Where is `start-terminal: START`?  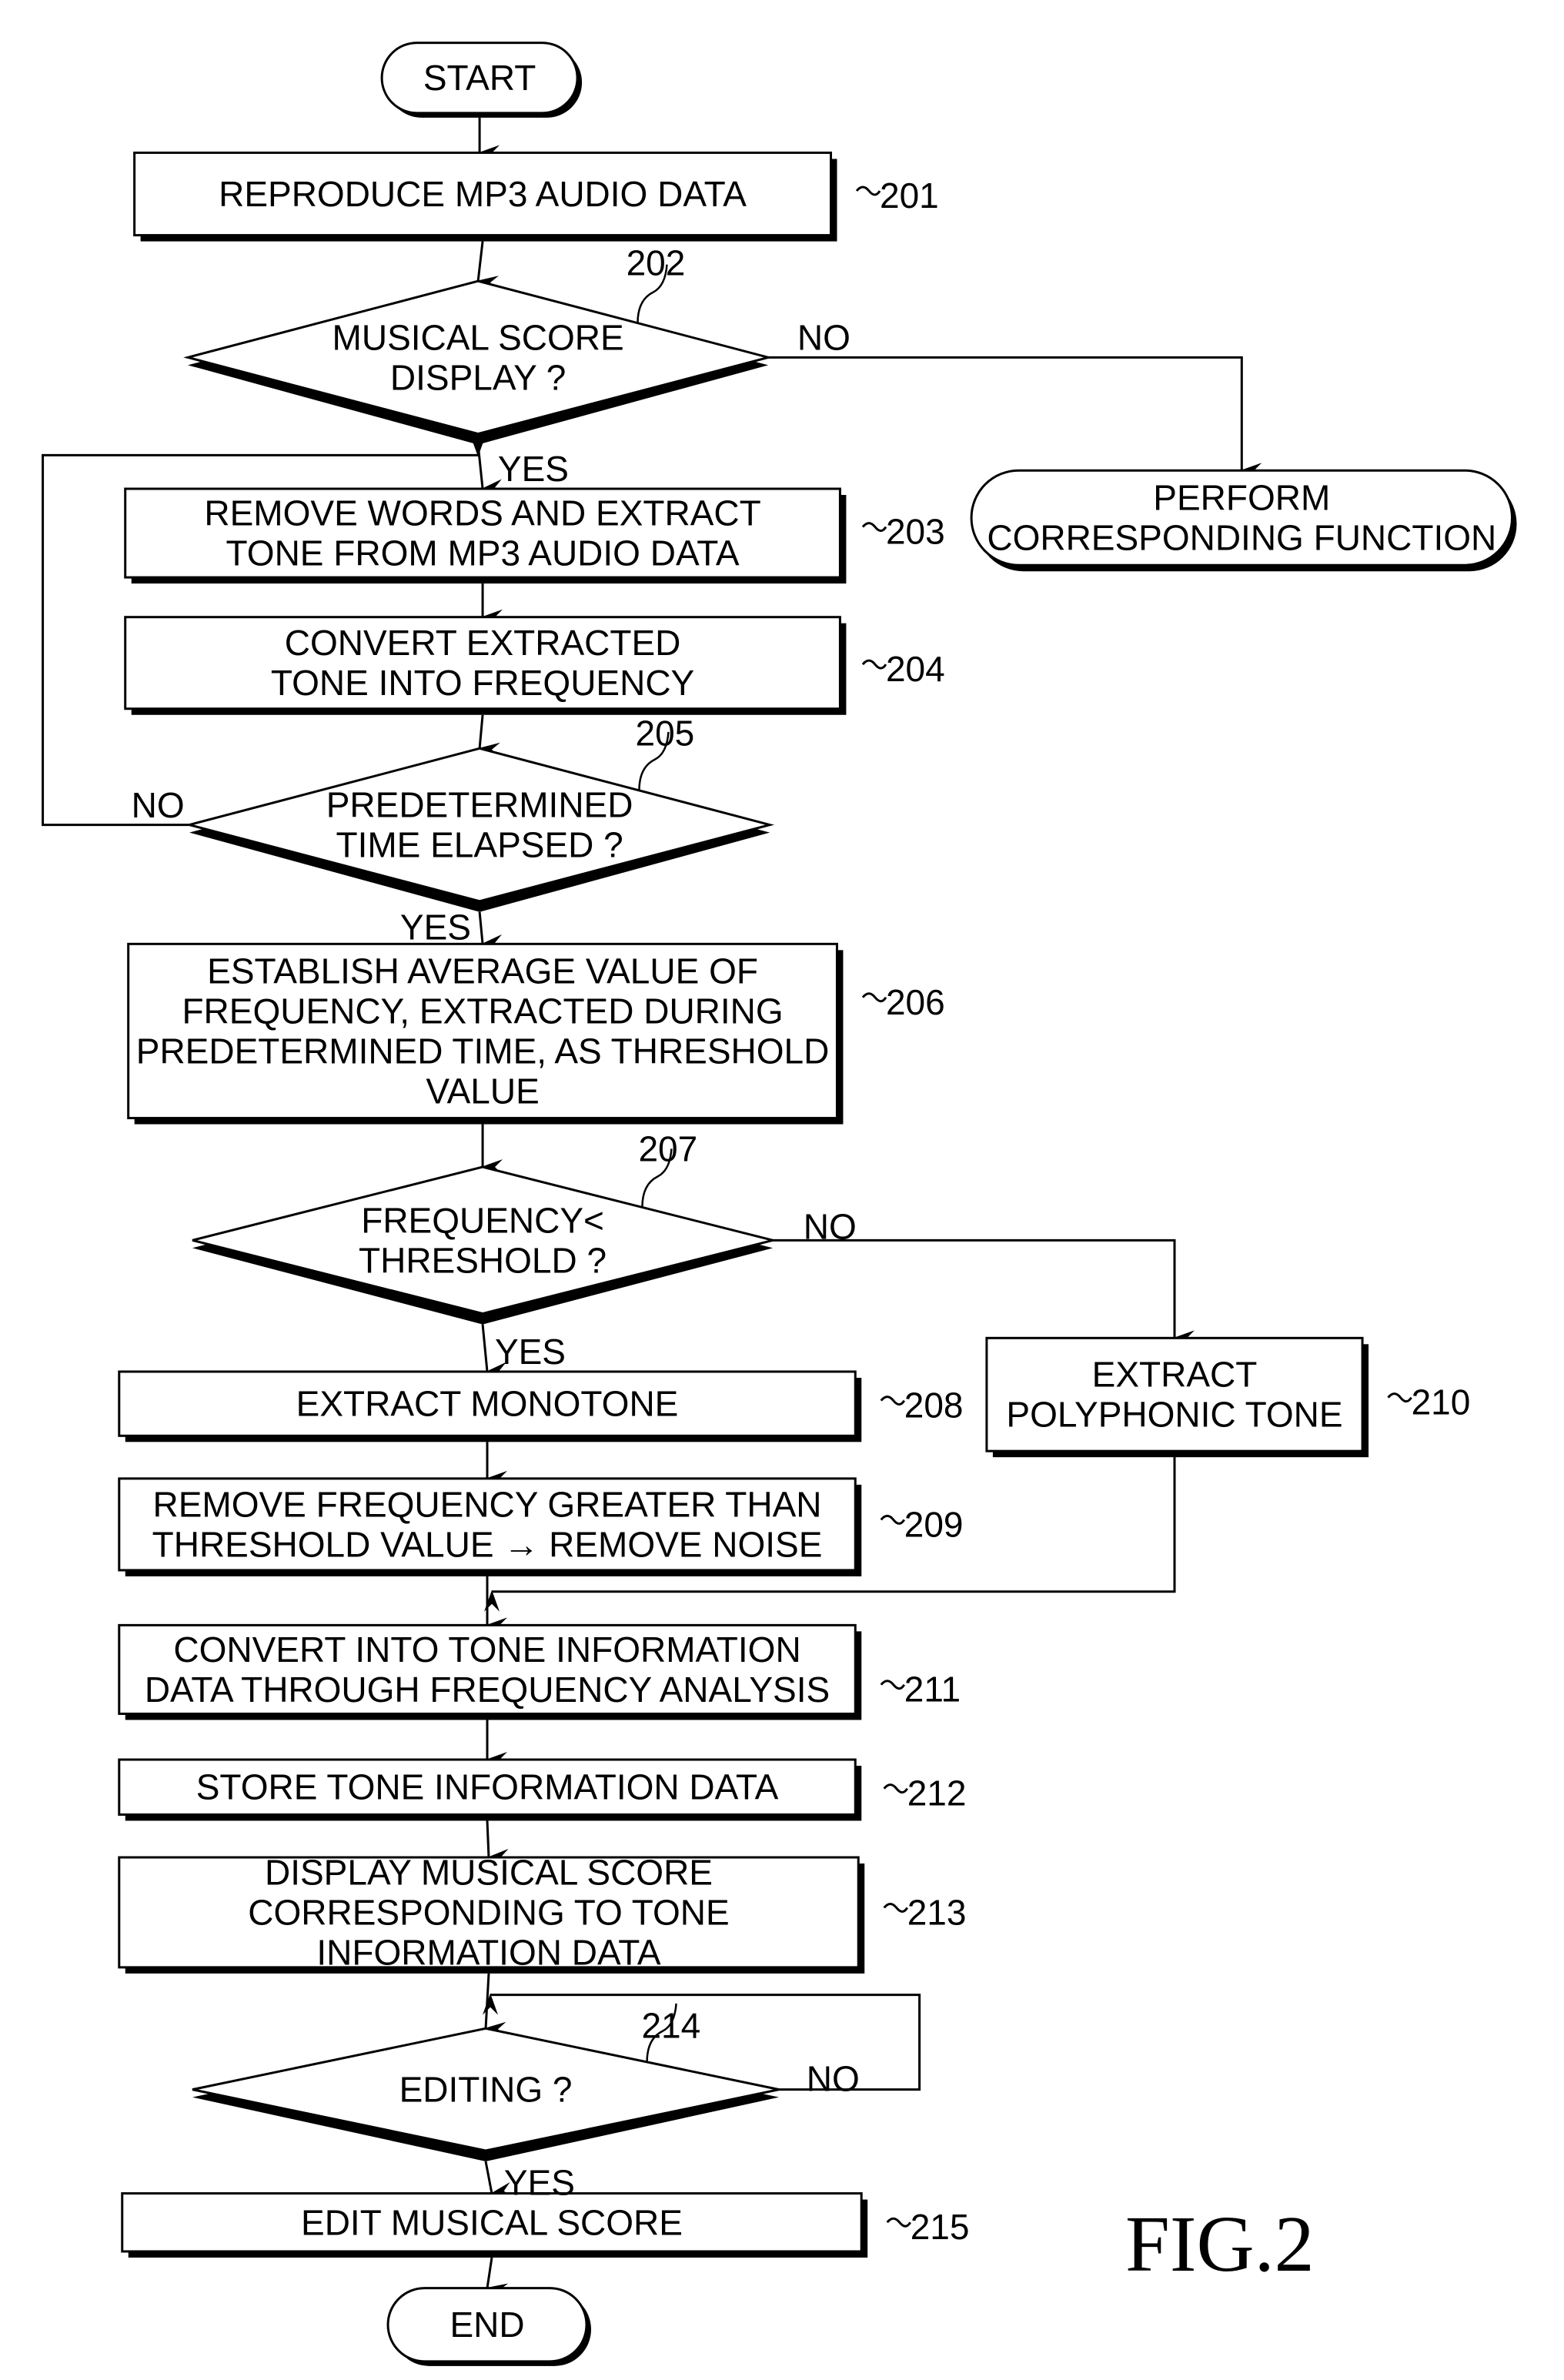 start-terminal: START is located at coordinates (481, 80).